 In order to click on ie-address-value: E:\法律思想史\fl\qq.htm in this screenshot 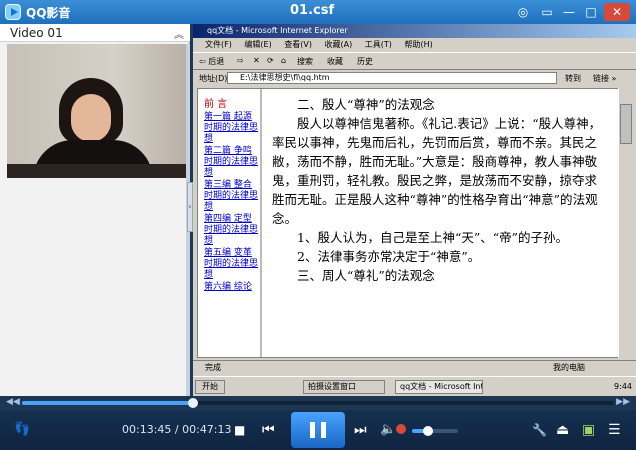, I will do `click(392, 78)`.